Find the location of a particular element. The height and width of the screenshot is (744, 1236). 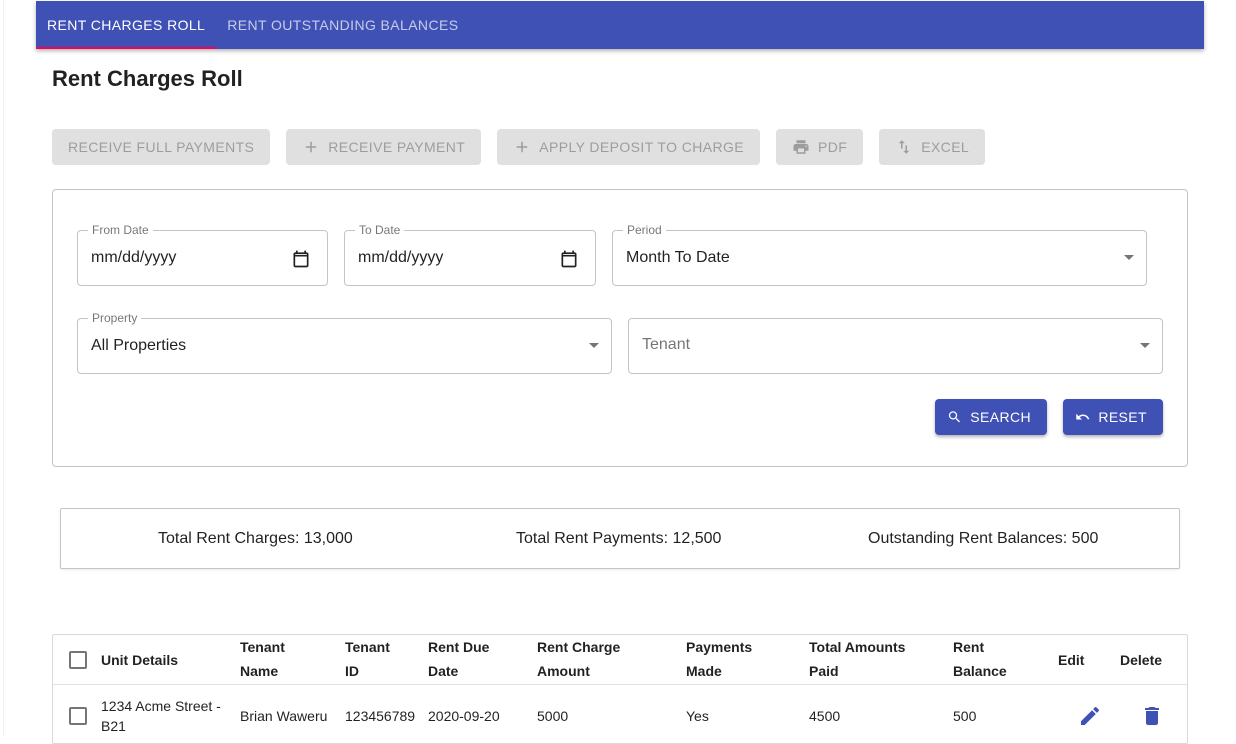

cell-unit-details-line1: 1234 Acme Street - is located at coordinates (161, 706).